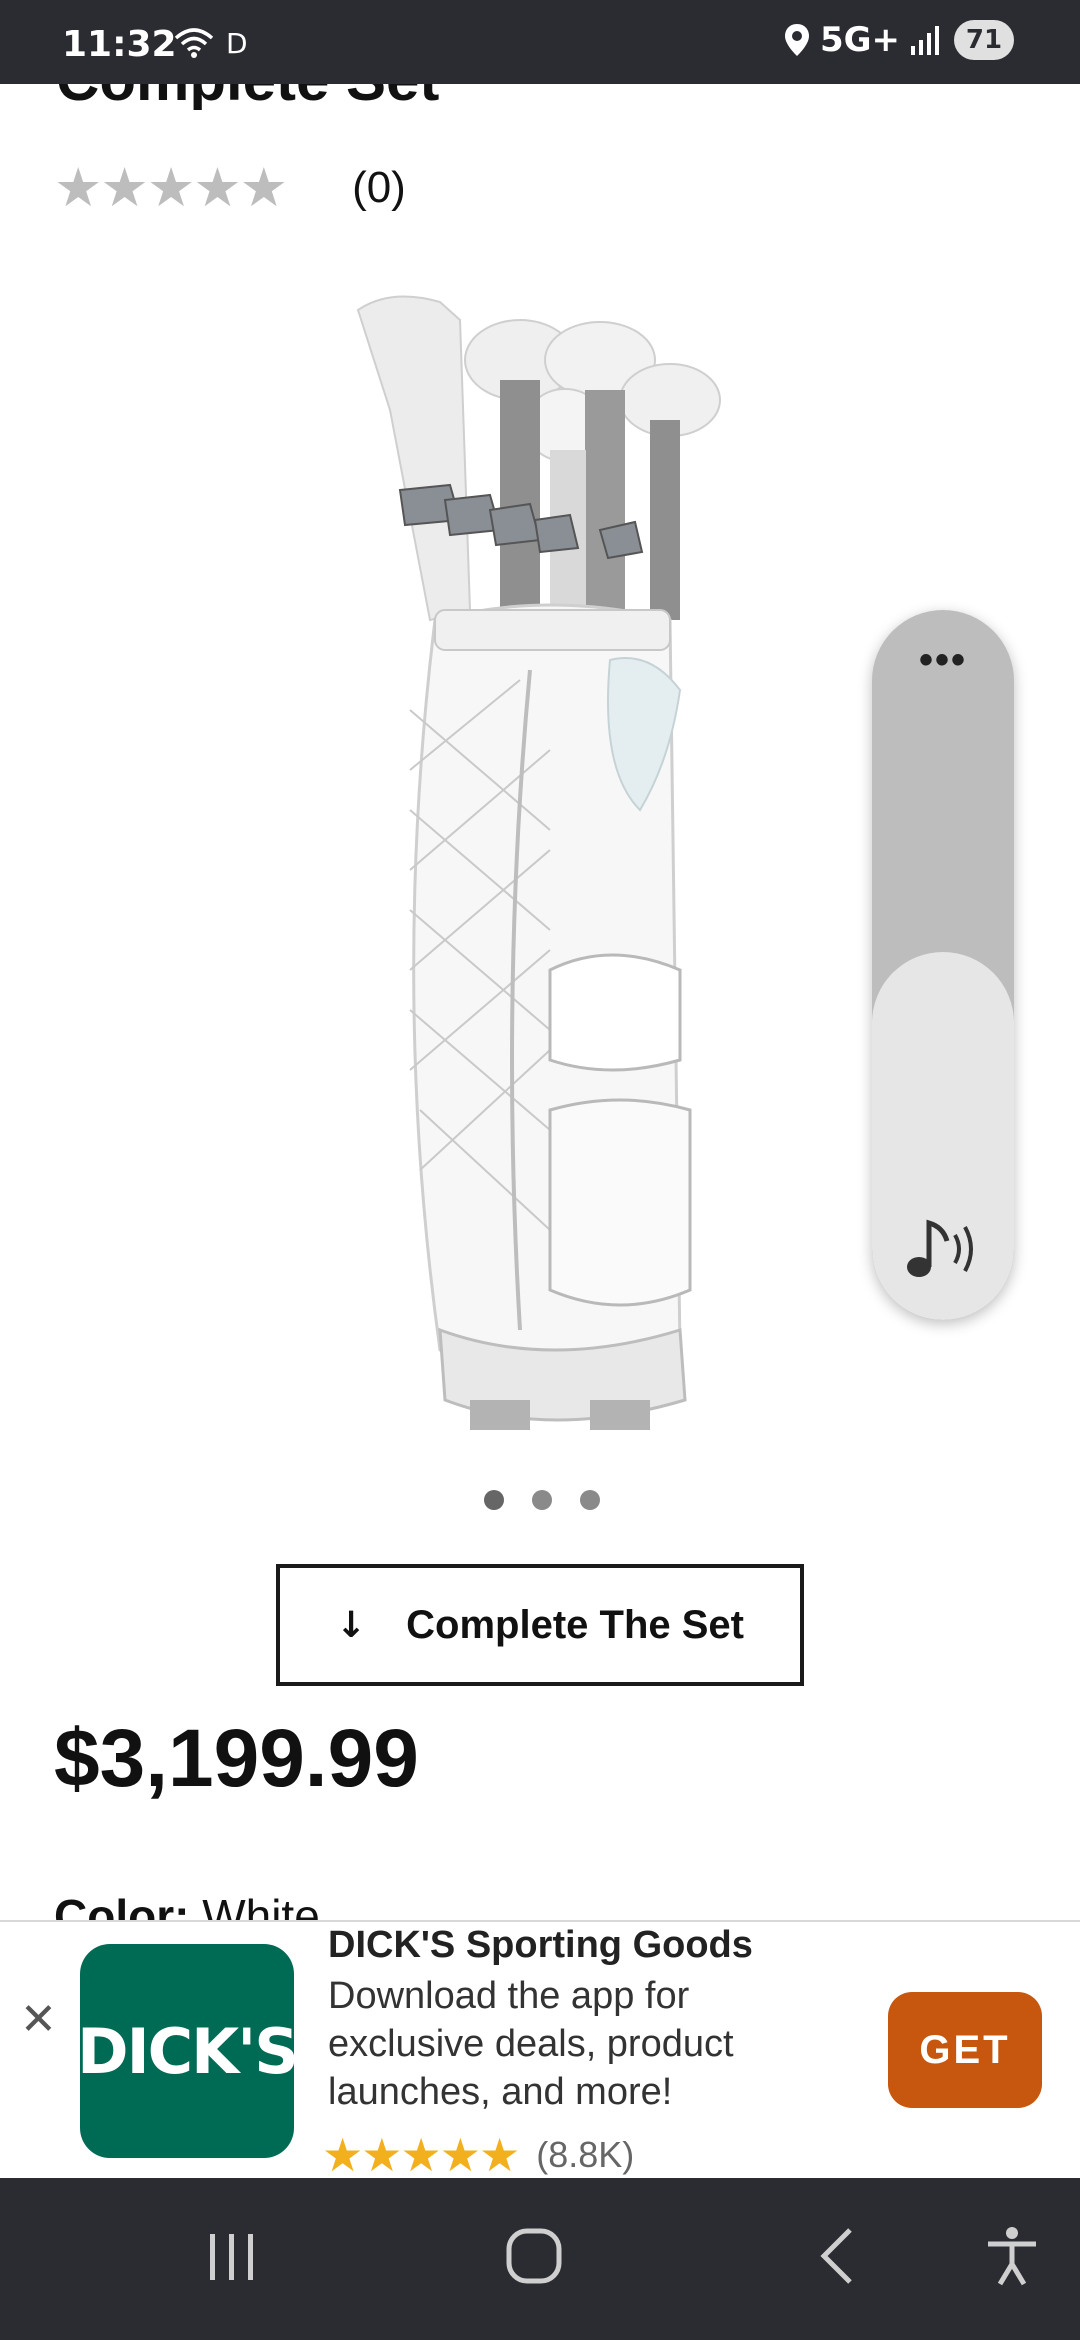  I want to click on product-title-text: Complete Set, so click(356, 97).